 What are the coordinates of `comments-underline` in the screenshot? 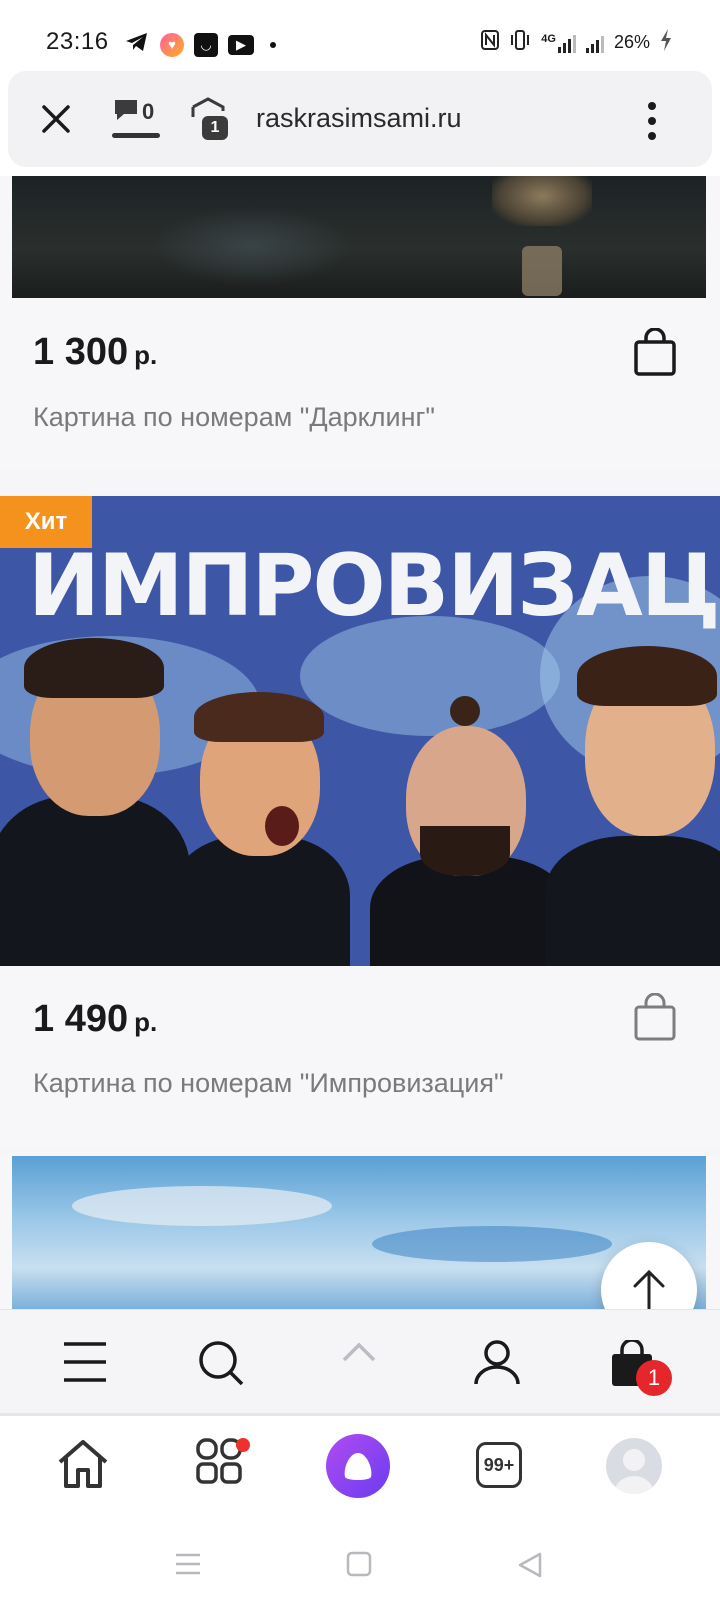 It's located at (136, 135).